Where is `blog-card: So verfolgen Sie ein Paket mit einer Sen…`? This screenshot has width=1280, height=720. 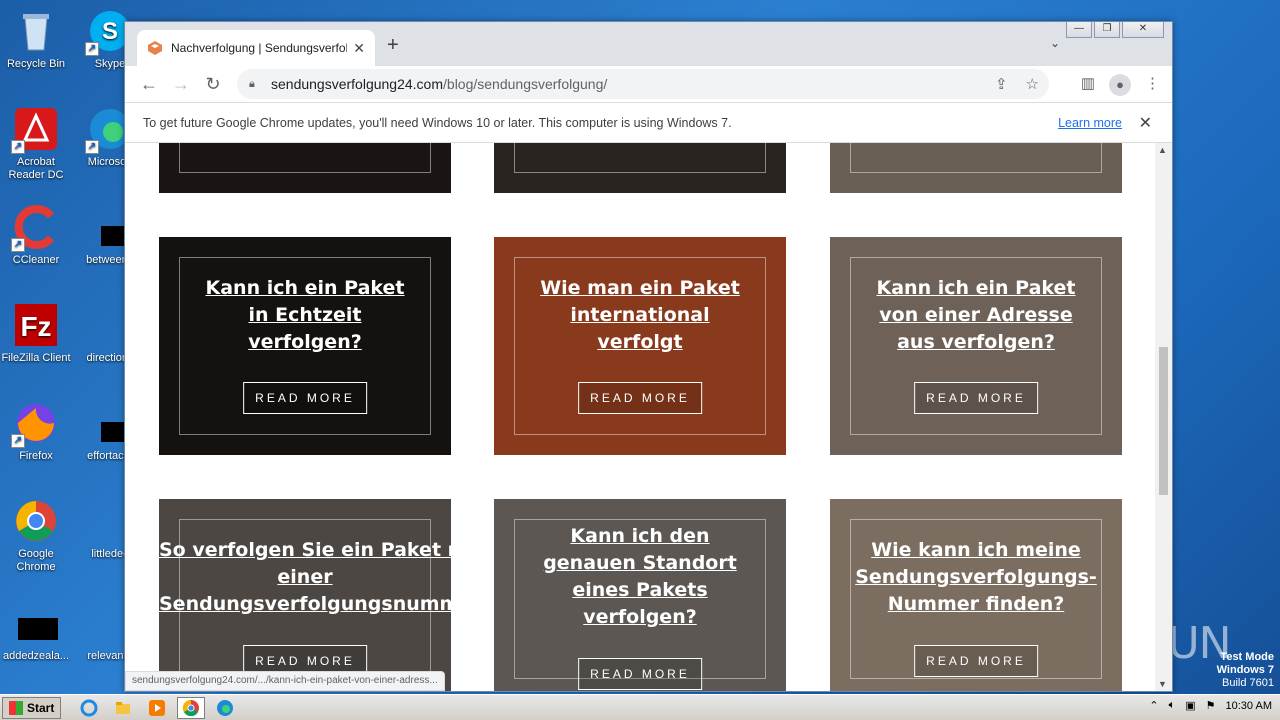 blog-card: So verfolgen Sie ein Paket mit einer Sen… is located at coordinates (305, 595).